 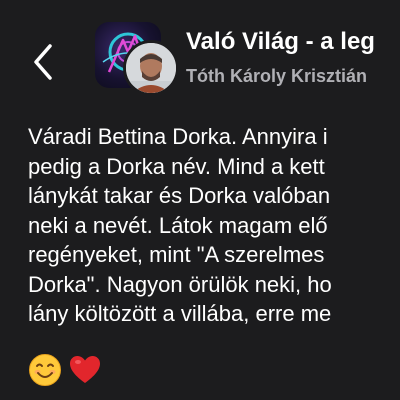 I want to click on post-line: neki a nevét. Látok magam elő, so click(x=178, y=225).